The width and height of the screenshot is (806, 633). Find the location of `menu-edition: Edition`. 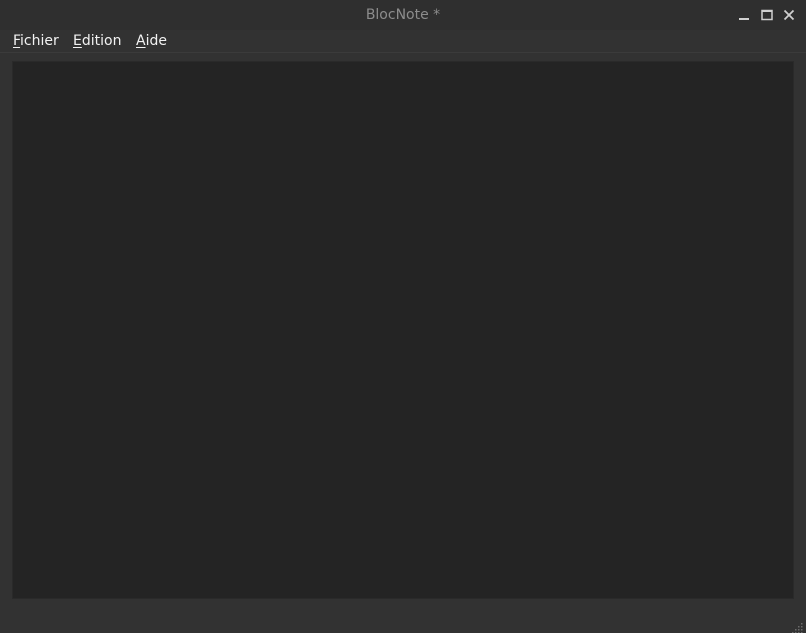

menu-edition: Edition is located at coordinates (97, 41).